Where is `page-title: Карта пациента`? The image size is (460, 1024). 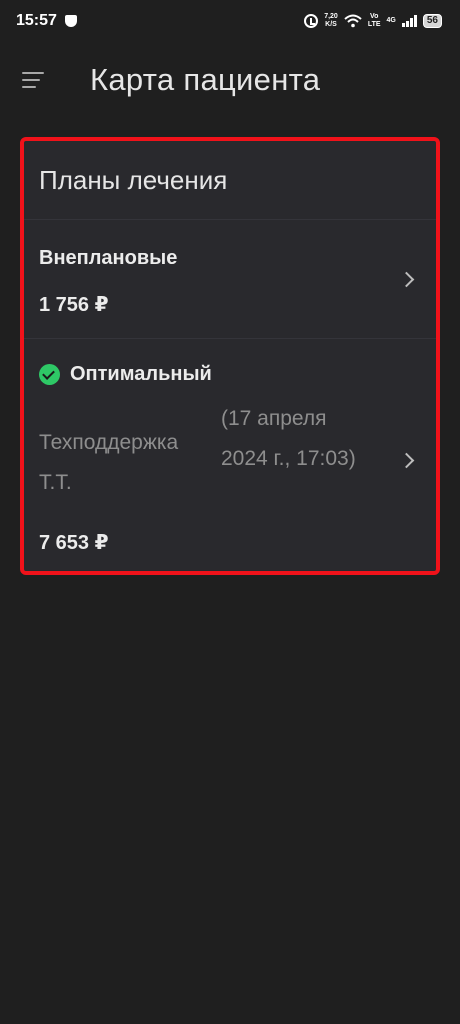
page-title: Карта пациента is located at coordinates (205, 79).